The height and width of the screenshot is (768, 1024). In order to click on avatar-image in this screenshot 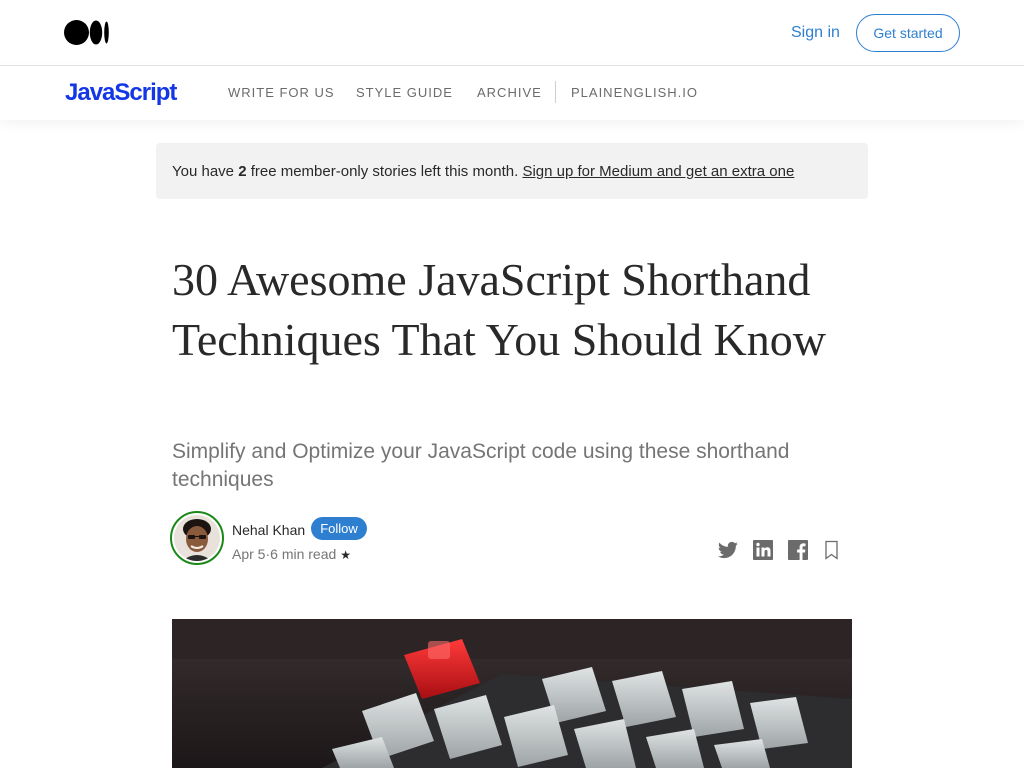, I will do `click(197, 538)`.